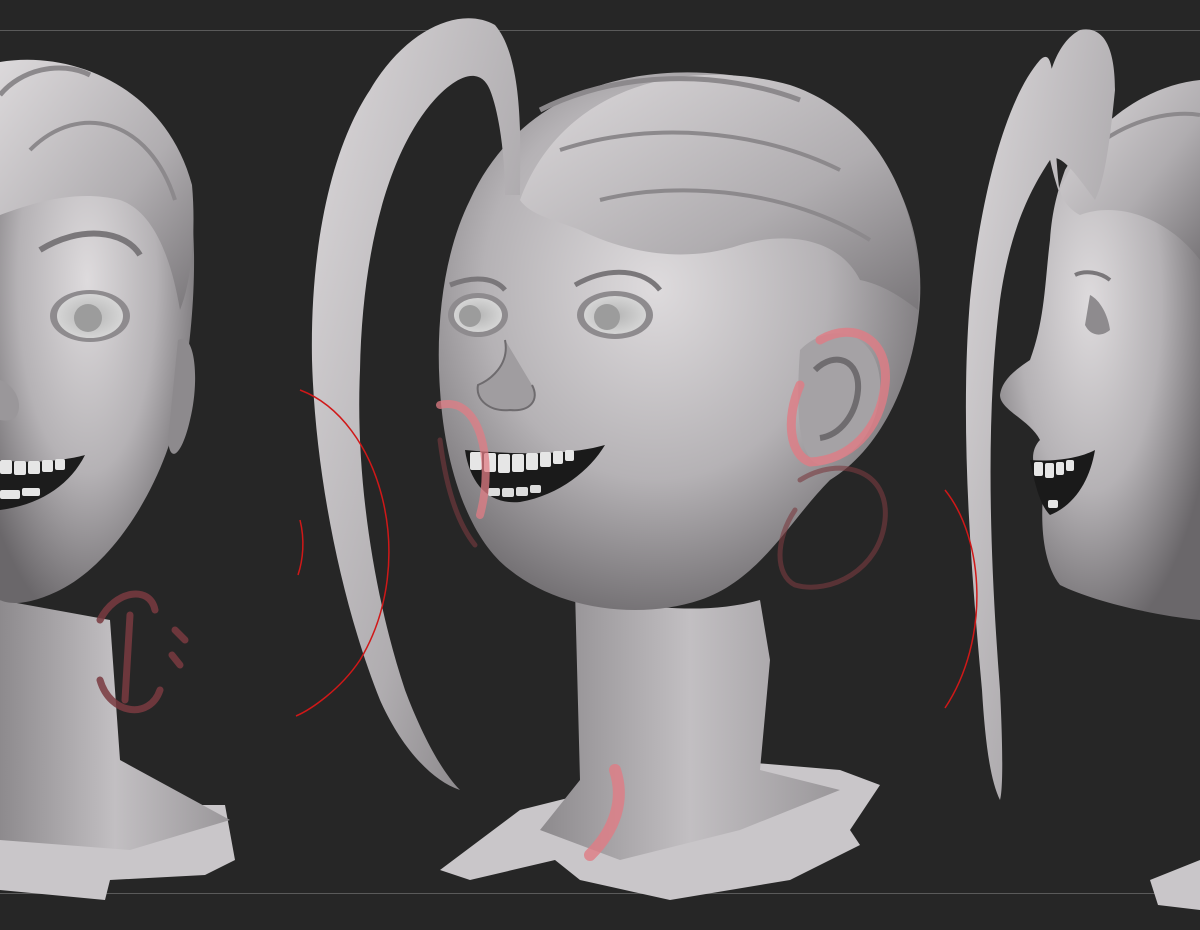  Describe the element at coordinates (88, 318) in the screenshot. I see `left-eye-iris` at that location.